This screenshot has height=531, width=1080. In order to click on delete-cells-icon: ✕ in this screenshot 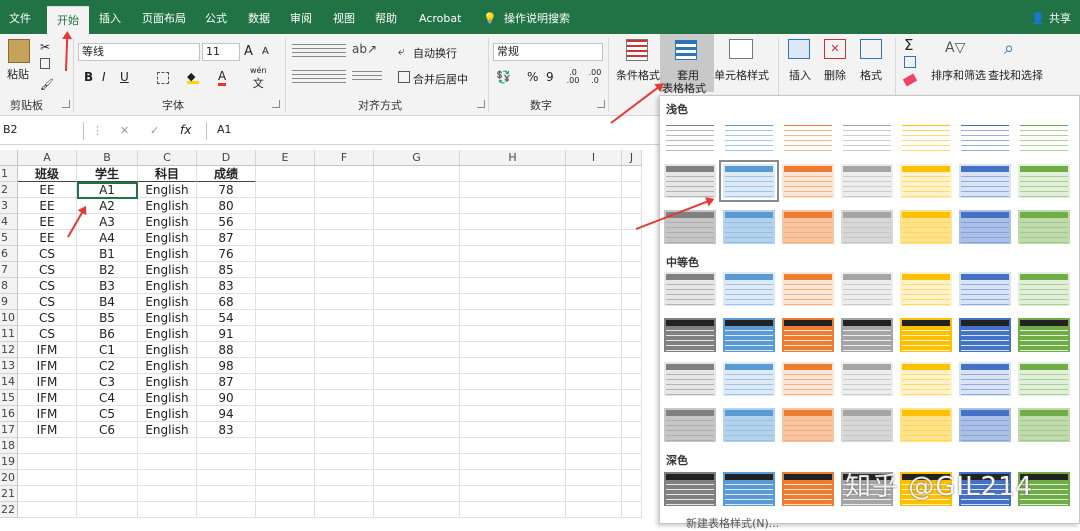, I will do `click(835, 49)`.